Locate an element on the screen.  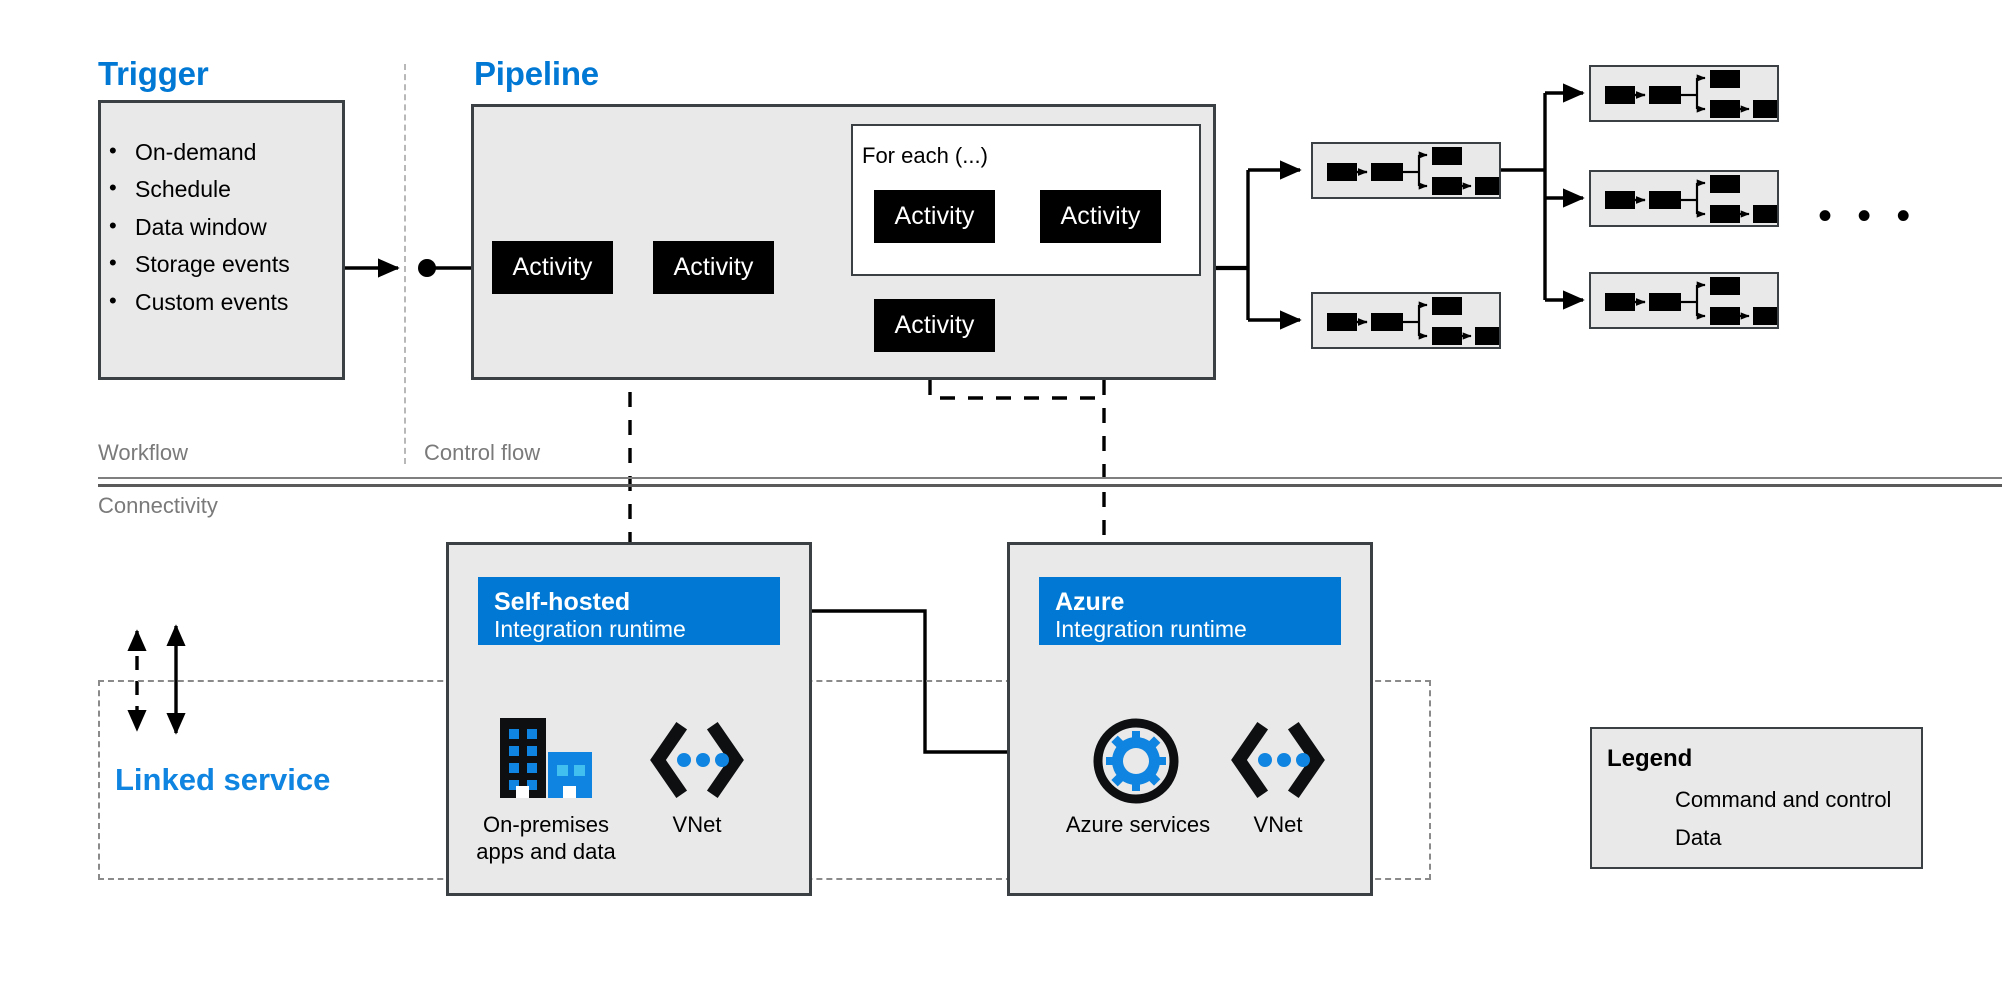
pipeline-section-title: Pipeline is located at coordinates (536, 73).